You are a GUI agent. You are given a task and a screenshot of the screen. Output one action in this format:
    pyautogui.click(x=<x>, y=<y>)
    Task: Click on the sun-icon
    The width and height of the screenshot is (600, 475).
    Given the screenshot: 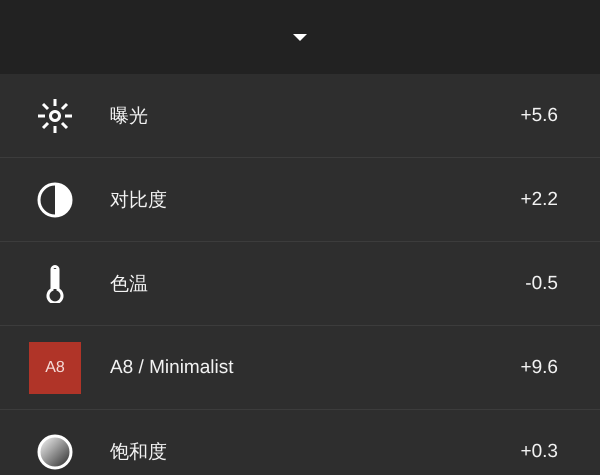 What is the action you would take?
    pyautogui.click(x=55, y=116)
    